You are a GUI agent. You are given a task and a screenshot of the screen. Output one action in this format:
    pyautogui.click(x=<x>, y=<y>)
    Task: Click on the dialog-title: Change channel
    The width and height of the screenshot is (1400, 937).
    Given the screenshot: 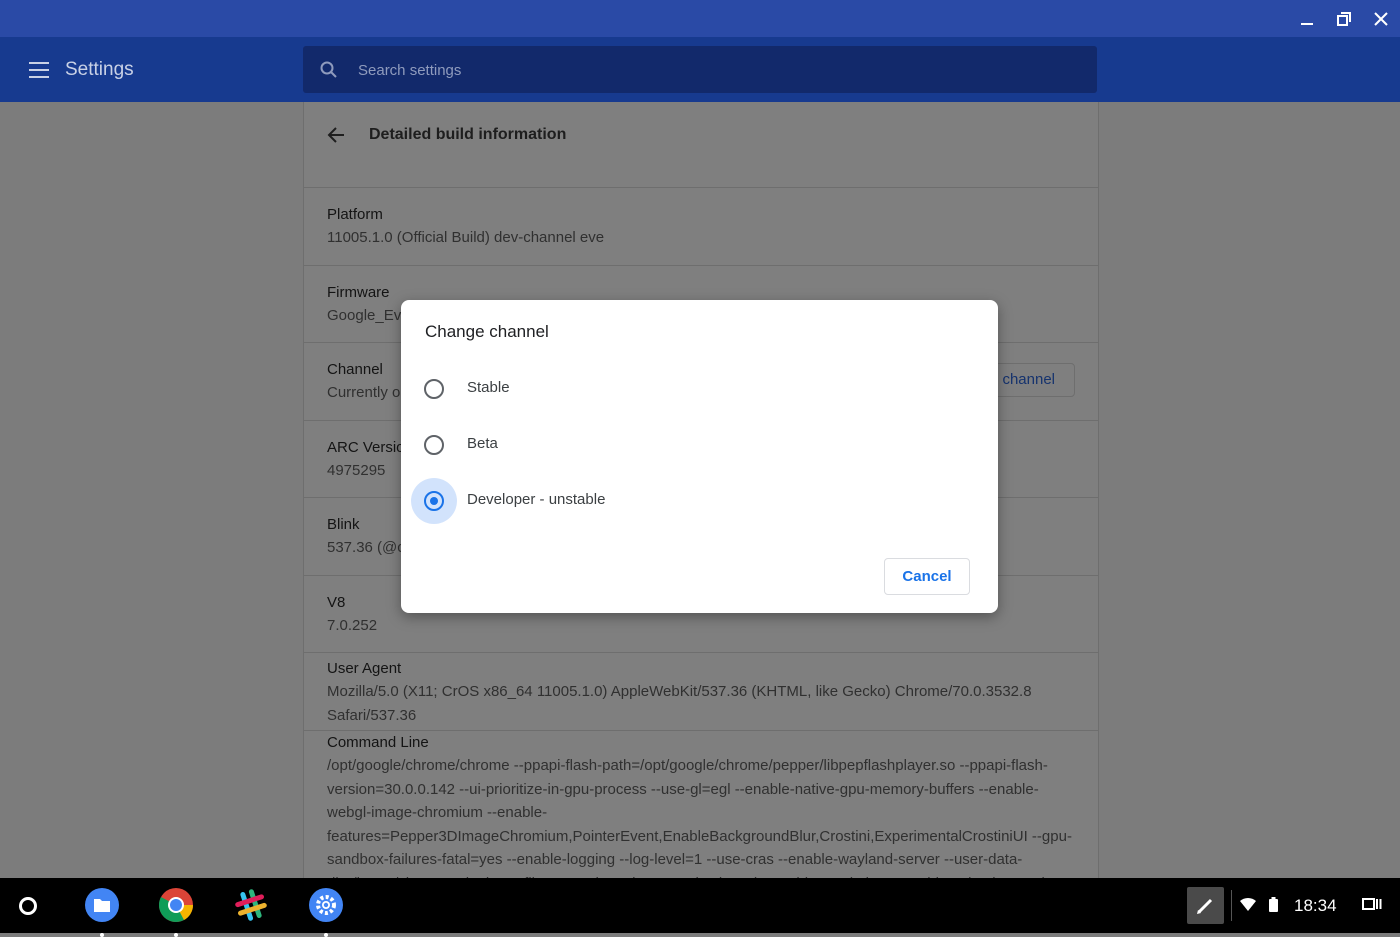 What is the action you would take?
    pyautogui.click(x=487, y=331)
    